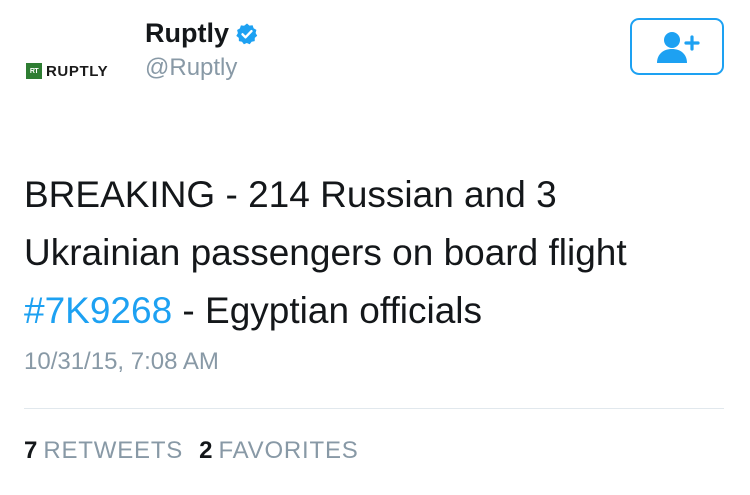 This screenshot has height=495, width=750. I want to click on verified-badge-icon, so click(247, 33).